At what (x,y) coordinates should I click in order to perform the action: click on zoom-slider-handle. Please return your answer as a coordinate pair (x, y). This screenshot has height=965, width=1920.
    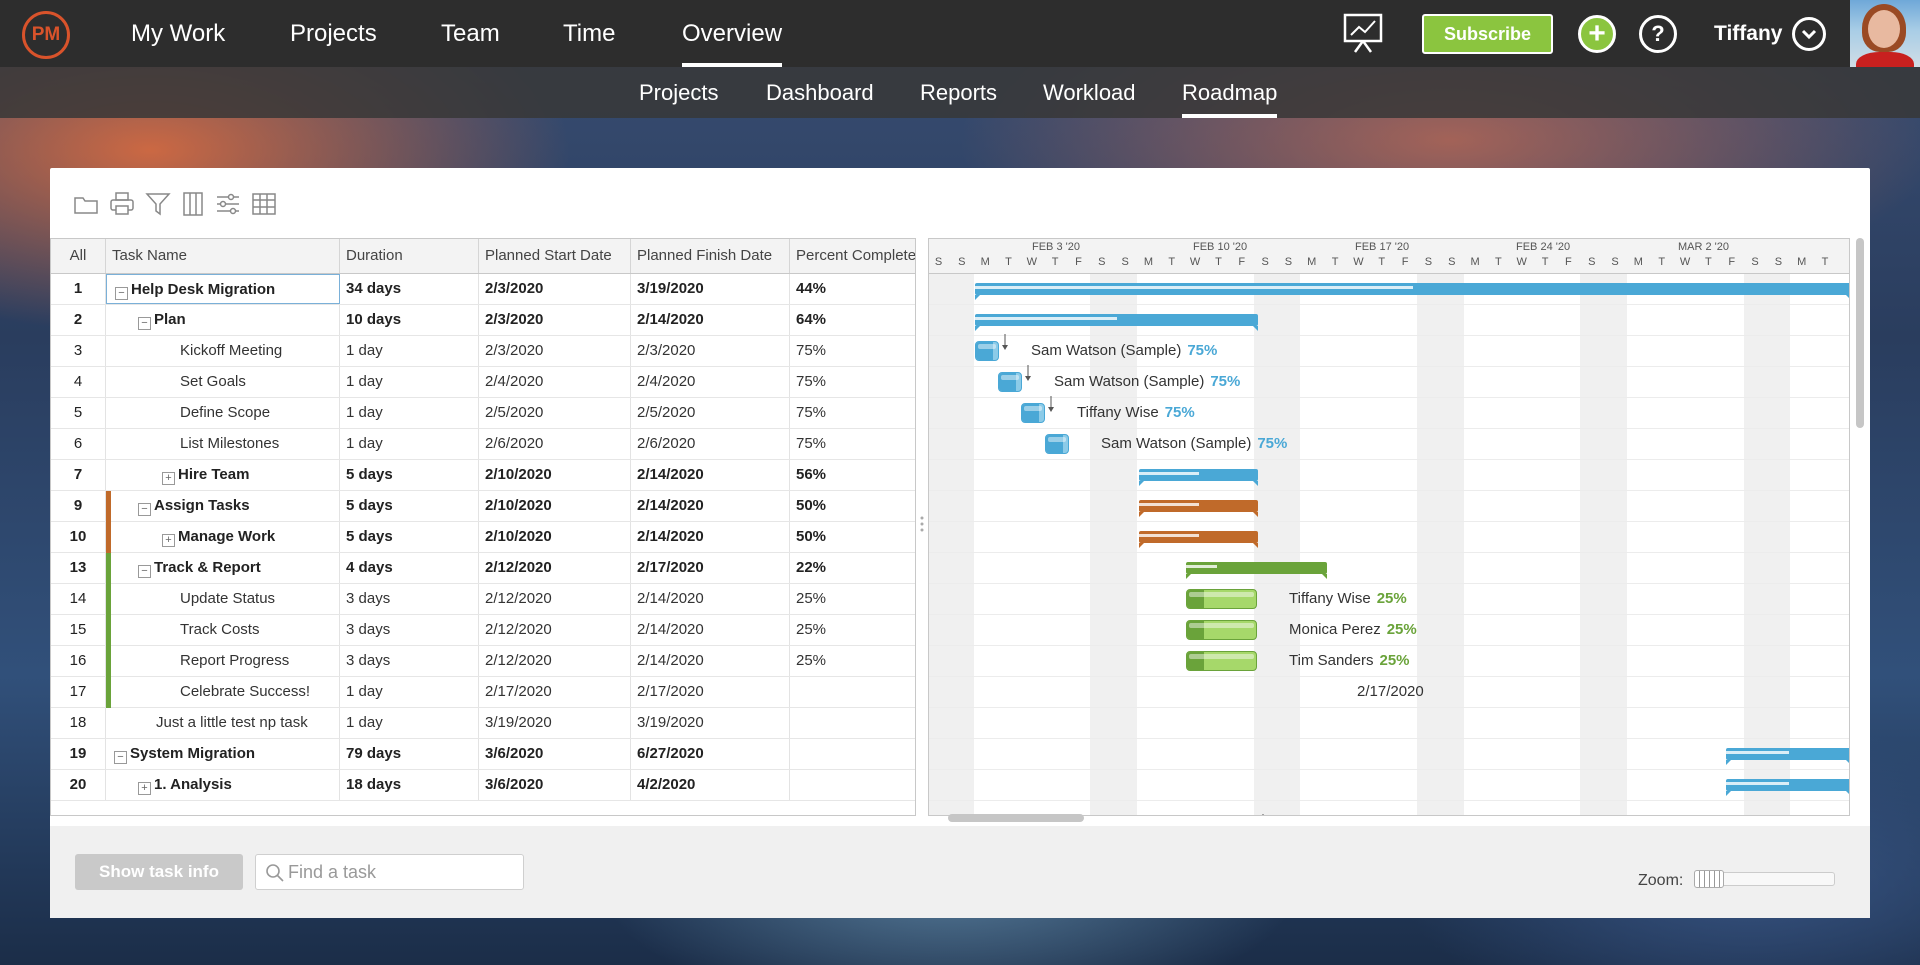
    Looking at the image, I should click on (1709, 879).